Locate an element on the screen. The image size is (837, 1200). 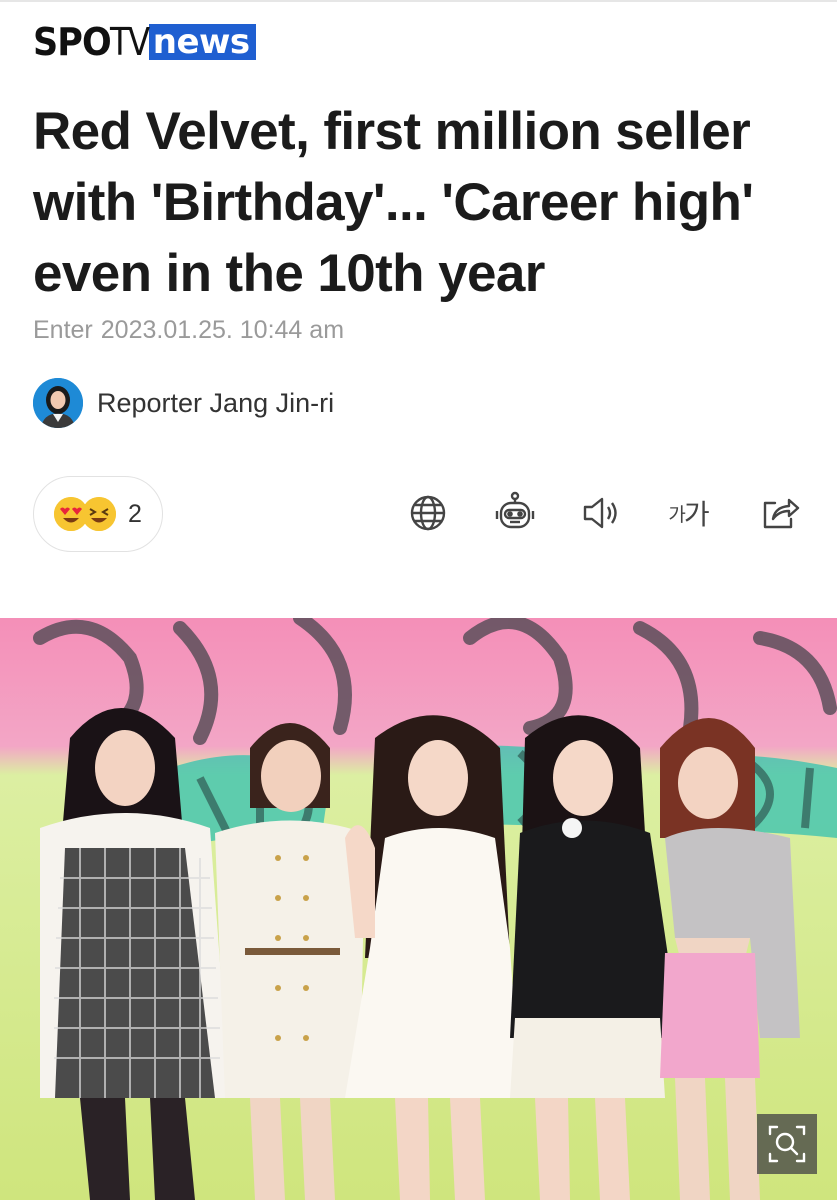
laughing-emoji-icon is located at coordinates (99, 514).